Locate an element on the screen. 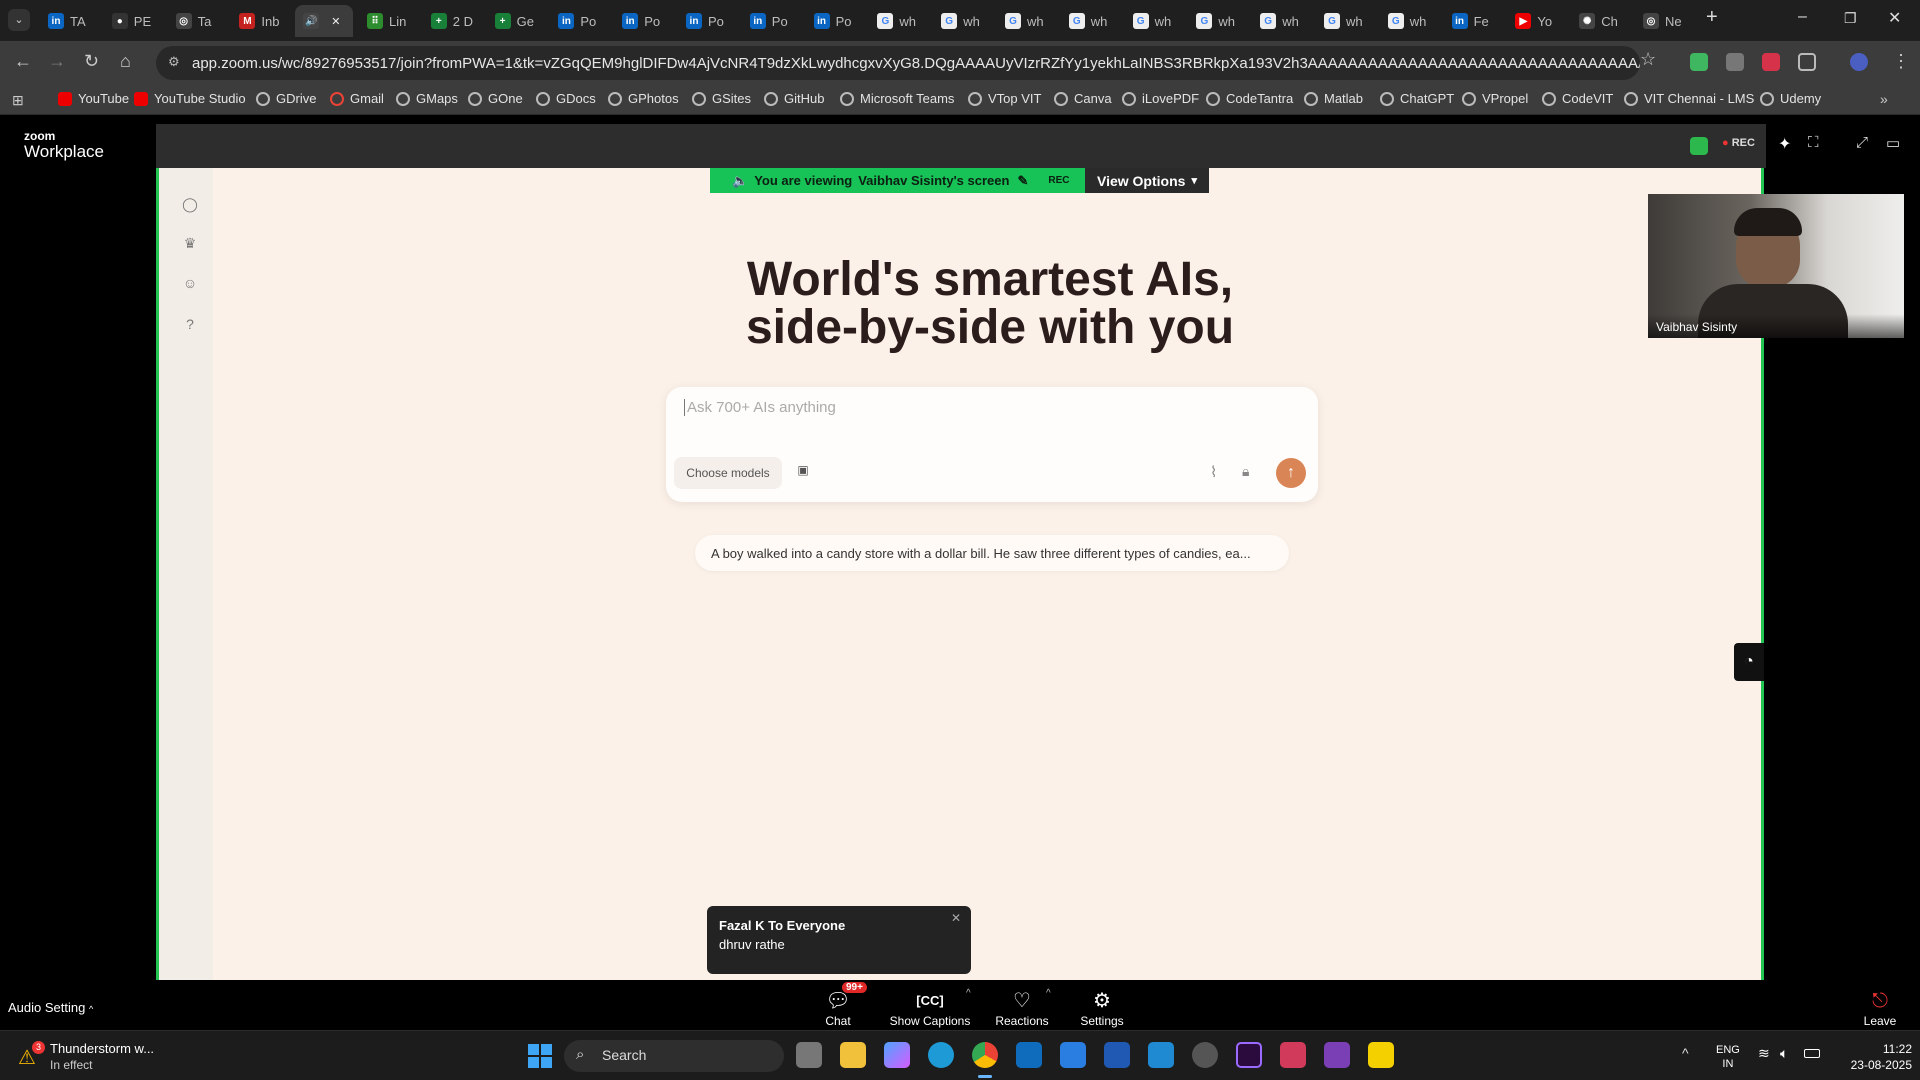 The height and width of the screenshot is (1080, 1920). bookmark-item: YouTube is located at coordinates (93, 98).